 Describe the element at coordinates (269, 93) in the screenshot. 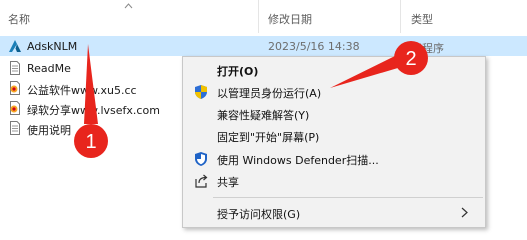

I see `menu-item-label: 以管理员身份运行(A)` at that location.